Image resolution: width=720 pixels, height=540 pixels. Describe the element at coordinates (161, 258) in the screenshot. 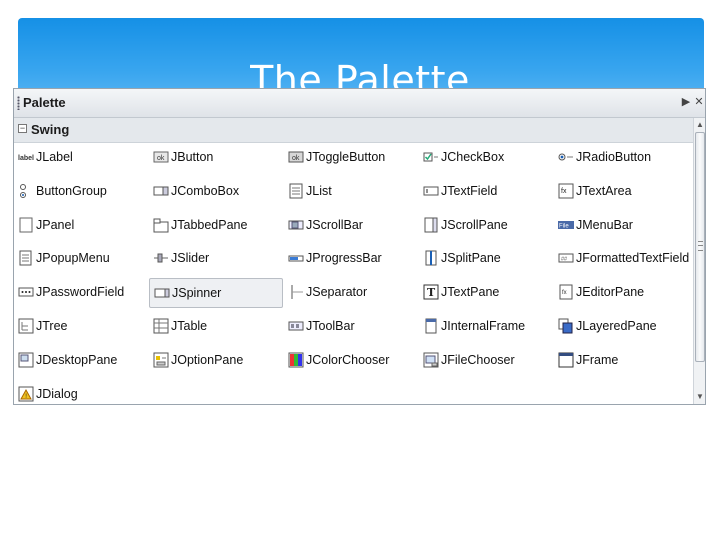

I see `slider-icon` at that location.